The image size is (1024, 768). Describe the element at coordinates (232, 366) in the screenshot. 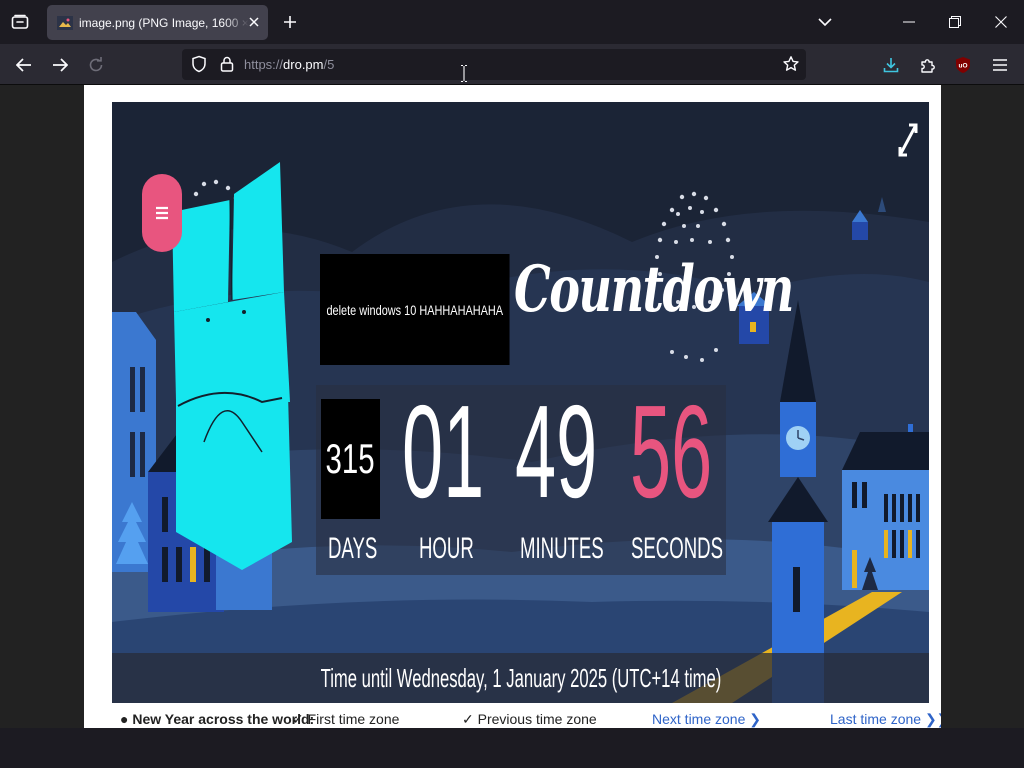

I see `windows-logo-drawing` at that location.